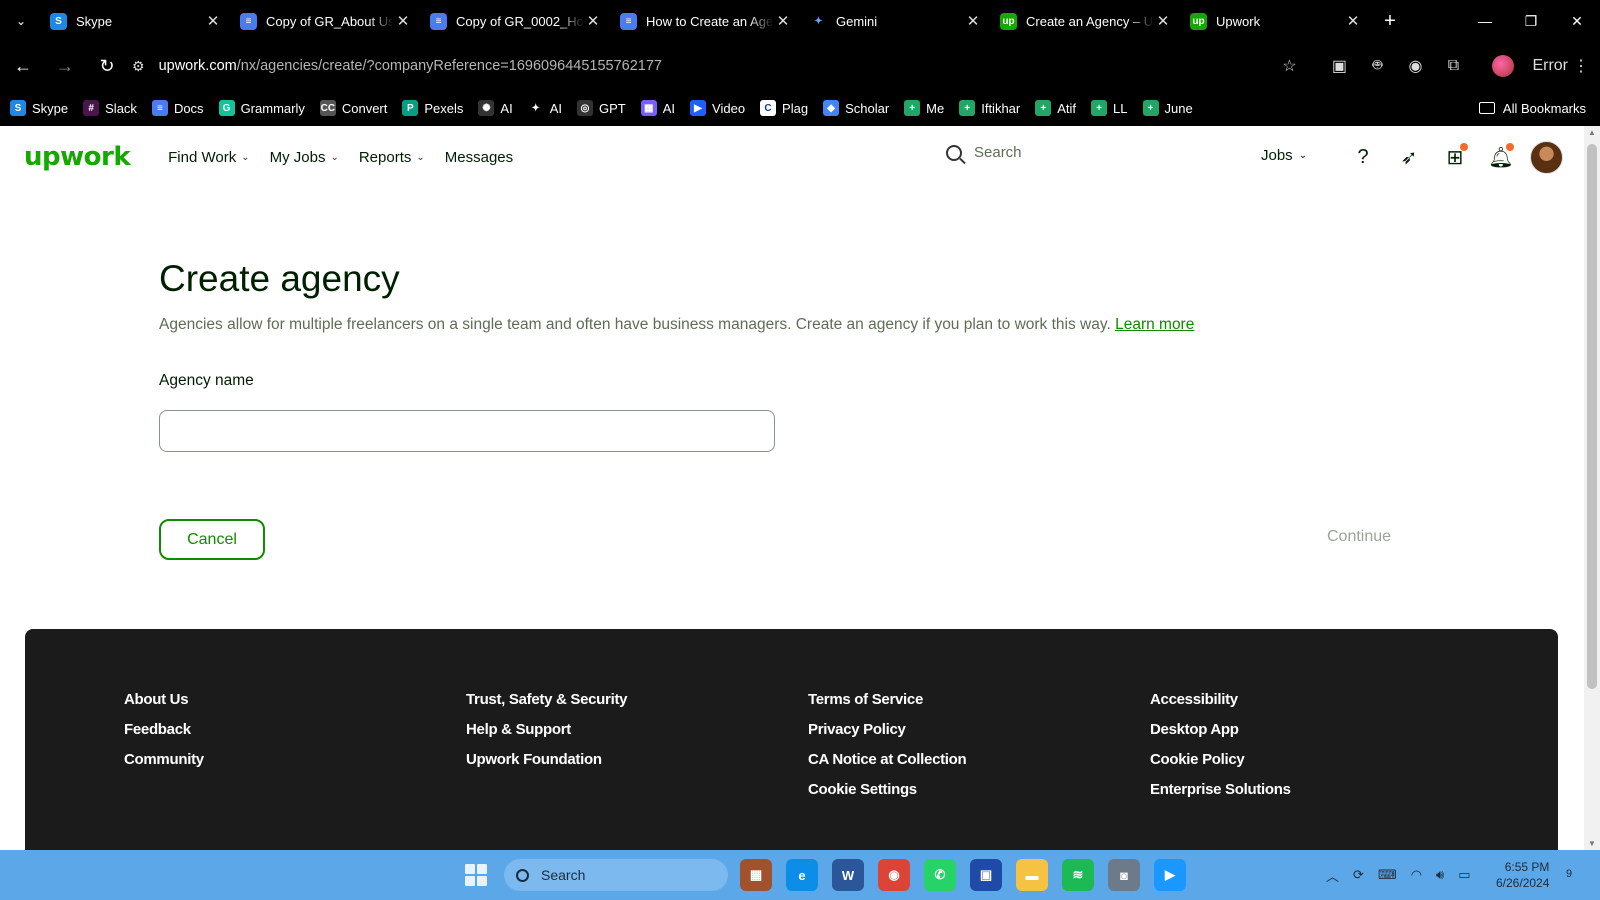 Image resolution: width=1600 pixels, height=900 pixels. What do you see at coordinates (717, 108) in the screenshot?
I see `bookmark-item: ▶ Video` at bounding box center [717, 108].